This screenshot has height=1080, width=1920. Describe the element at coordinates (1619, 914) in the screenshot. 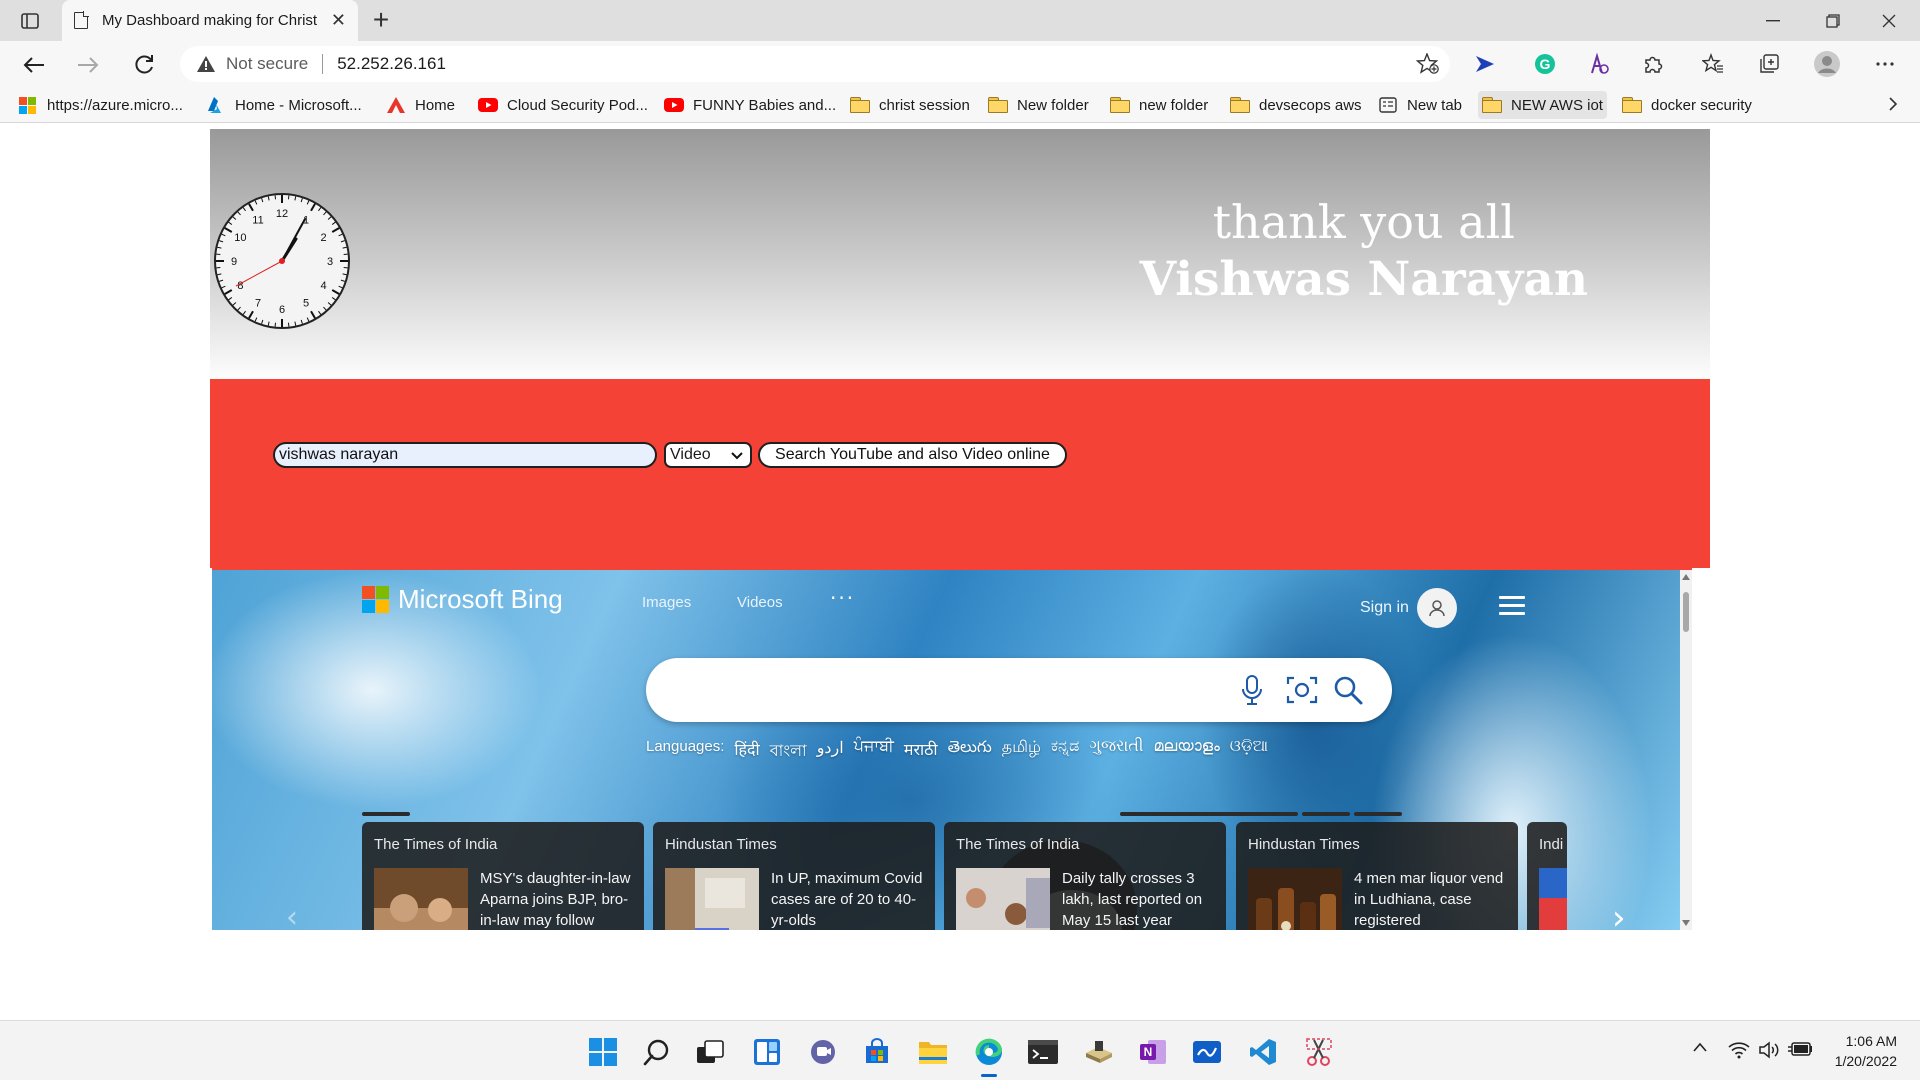

I see `carousel-next-icon: ›` at that location.